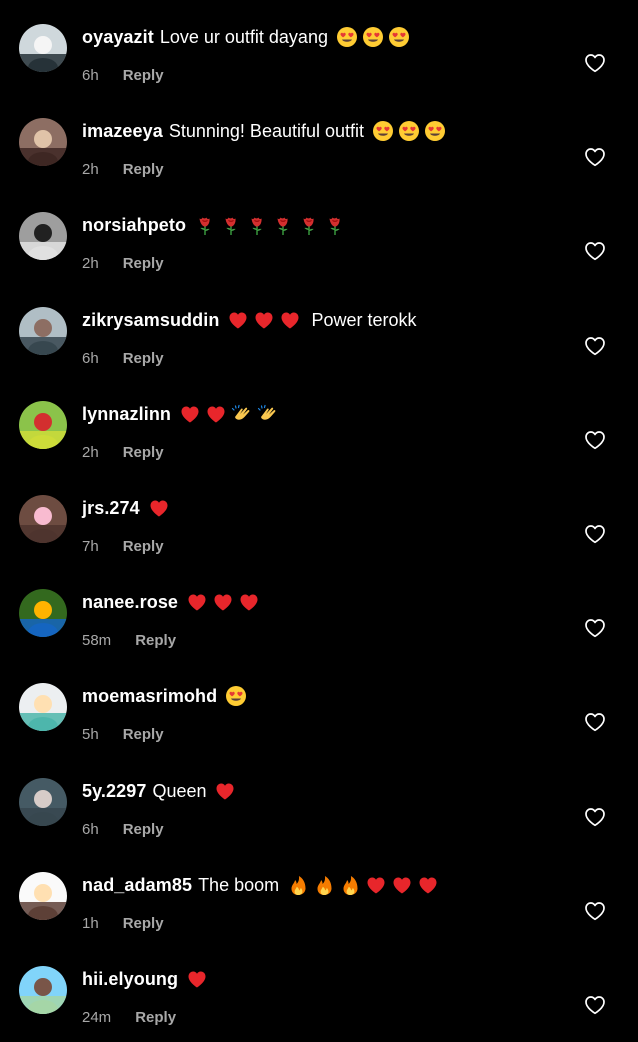 This screenshot has width=638, height=1042. What do you see at coordinates (126, 414) in the screenshot?
I see `username: lynnazlinn` at bounding box center [126, 414].